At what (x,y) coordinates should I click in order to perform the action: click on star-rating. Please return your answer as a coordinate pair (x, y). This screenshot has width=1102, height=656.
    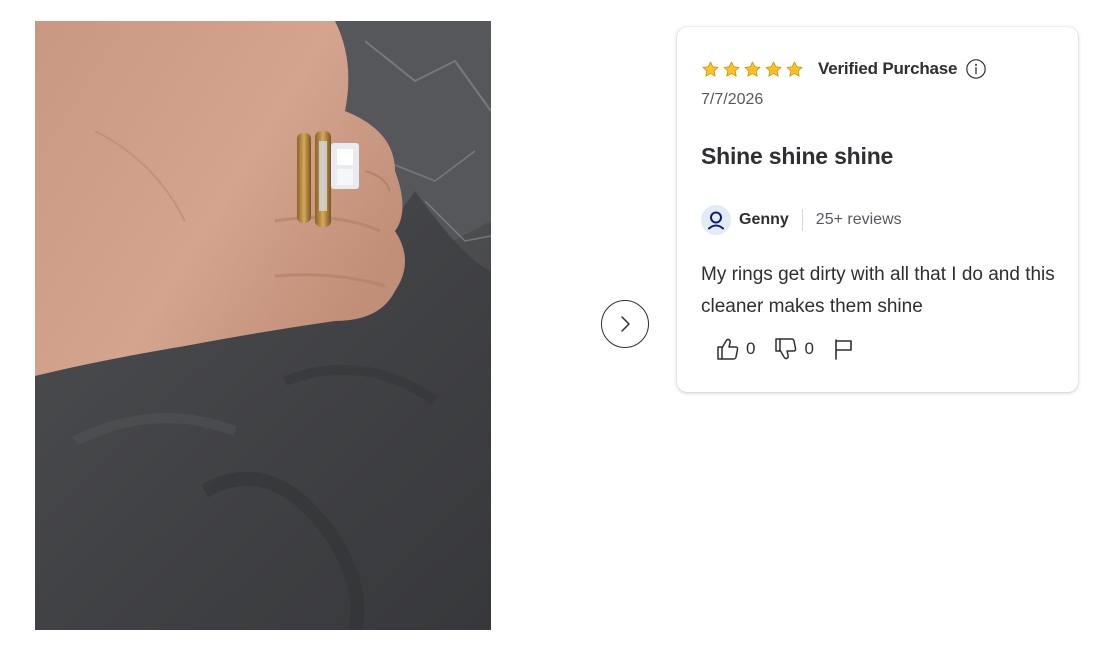
    Looking at the image, I should click on (752, 69).